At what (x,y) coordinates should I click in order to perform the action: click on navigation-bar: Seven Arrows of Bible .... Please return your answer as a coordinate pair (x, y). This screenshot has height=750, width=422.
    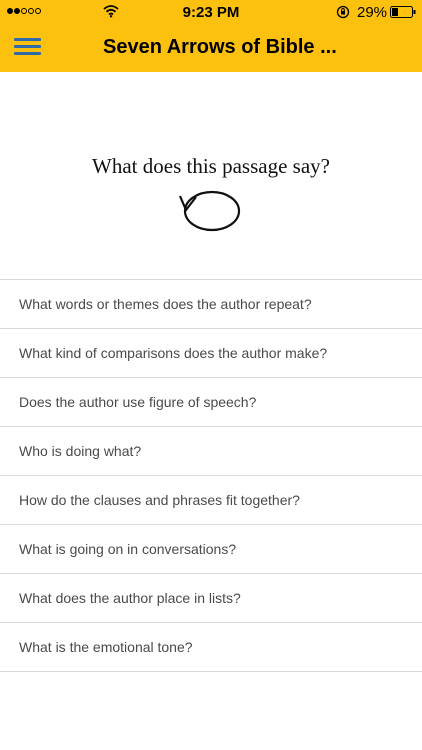
    Looking at the image, I should click on (211, 48).